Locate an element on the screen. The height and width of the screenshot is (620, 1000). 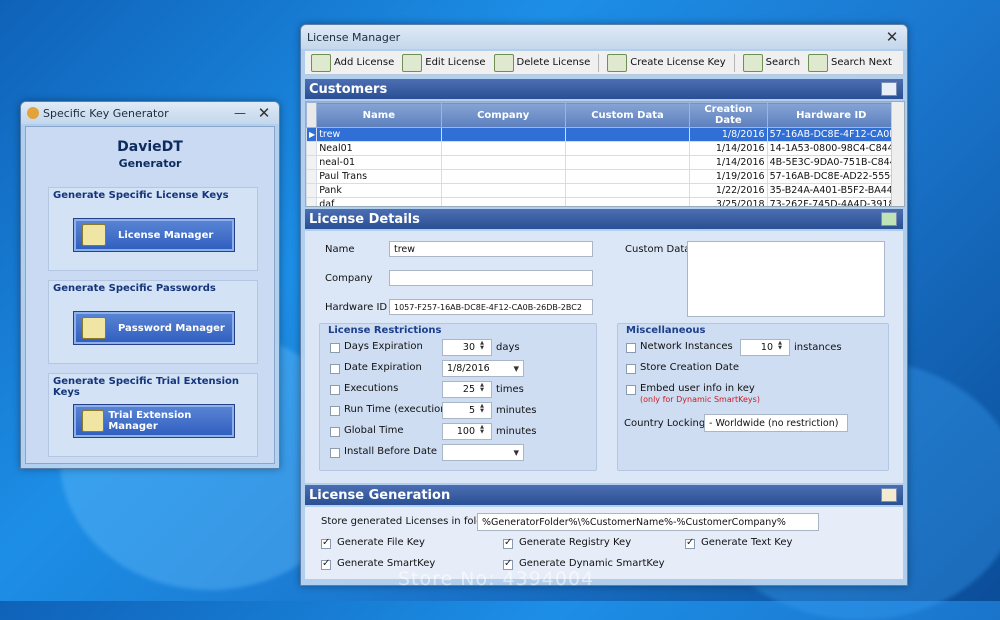
days-expiration-spinner: 30 is located at coordinates (467, 347).